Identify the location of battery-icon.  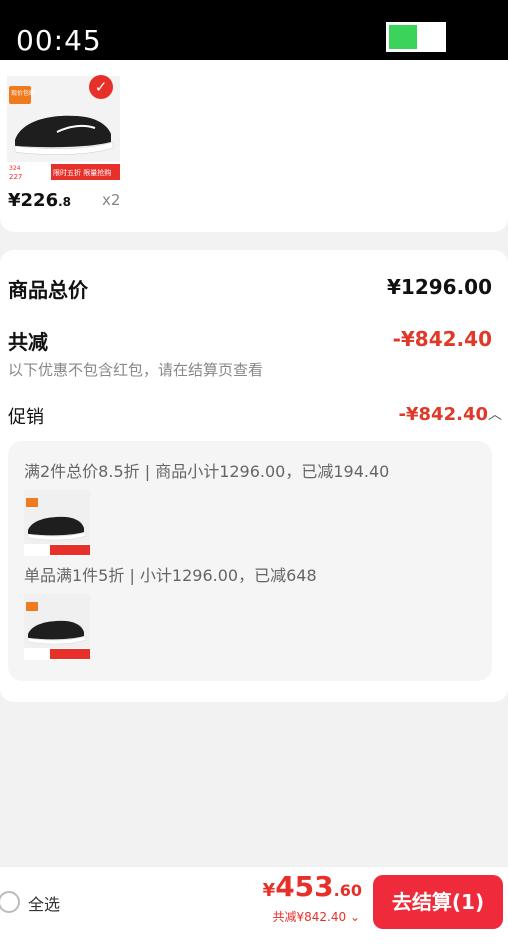
(416, 37).